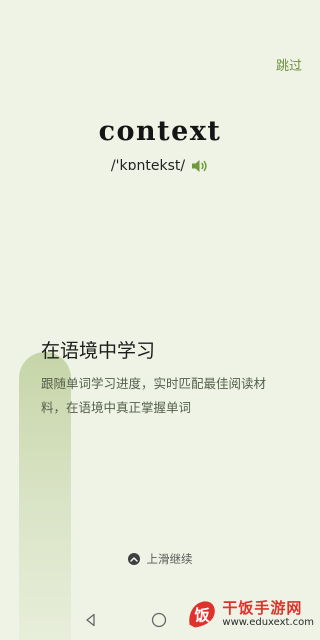 Image resolution: width=320 pixels, height=640 pixels. Describe the element at coordinates (289, 64) in the screenshot. I see `skip-button: 跳过` at that location.